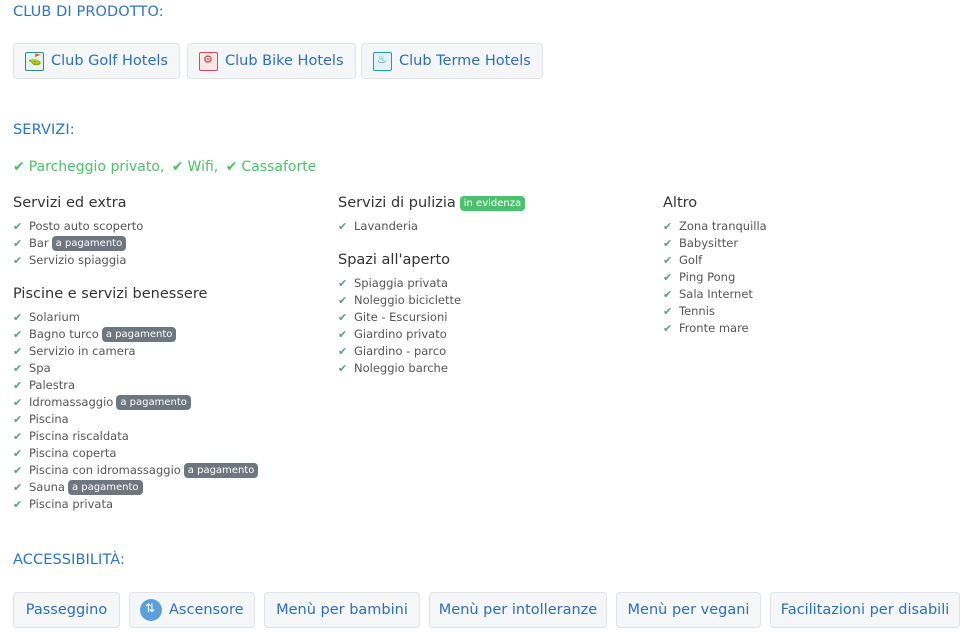  Describe the element at coordinates (109, 61) in the screenshot. I see `club-golf-label: Club Golf Hotels` at that location.